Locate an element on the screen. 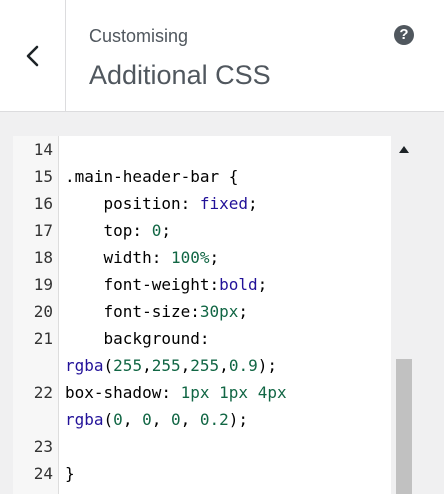  code-line: 19 font-weight:bold; is located at coordinates (202, 284).